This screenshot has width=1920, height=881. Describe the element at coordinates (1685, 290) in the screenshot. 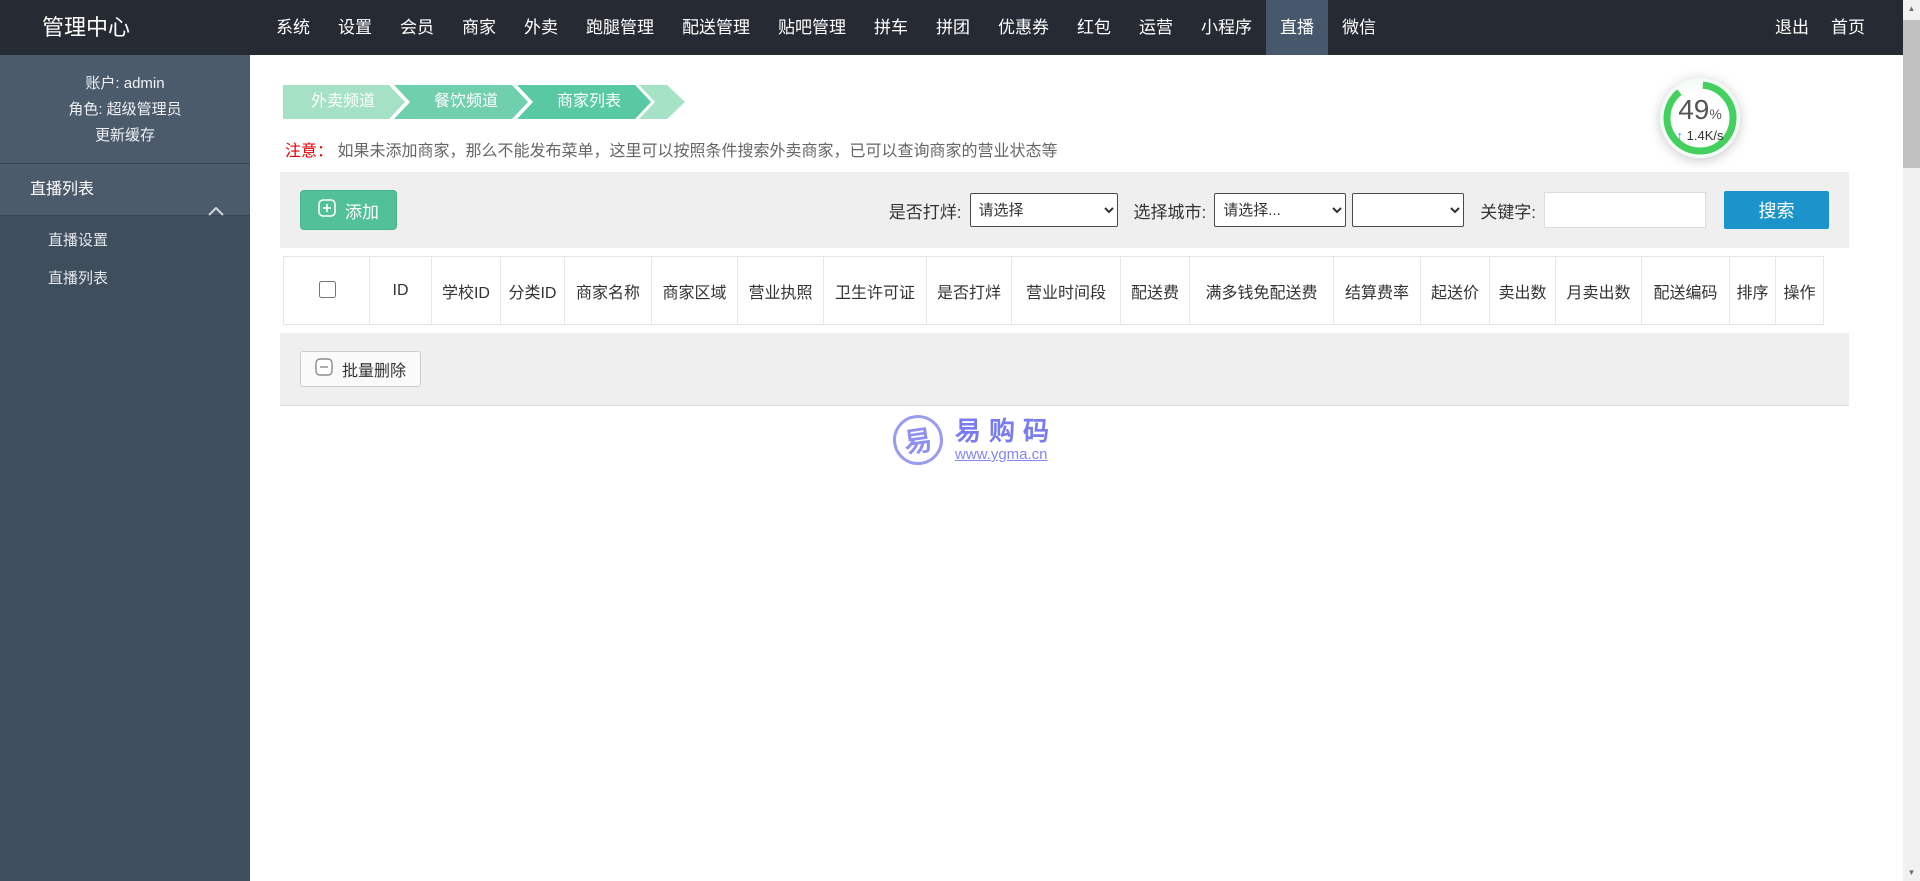

I see `column-header-delivery-code: 配送编码` at that location.